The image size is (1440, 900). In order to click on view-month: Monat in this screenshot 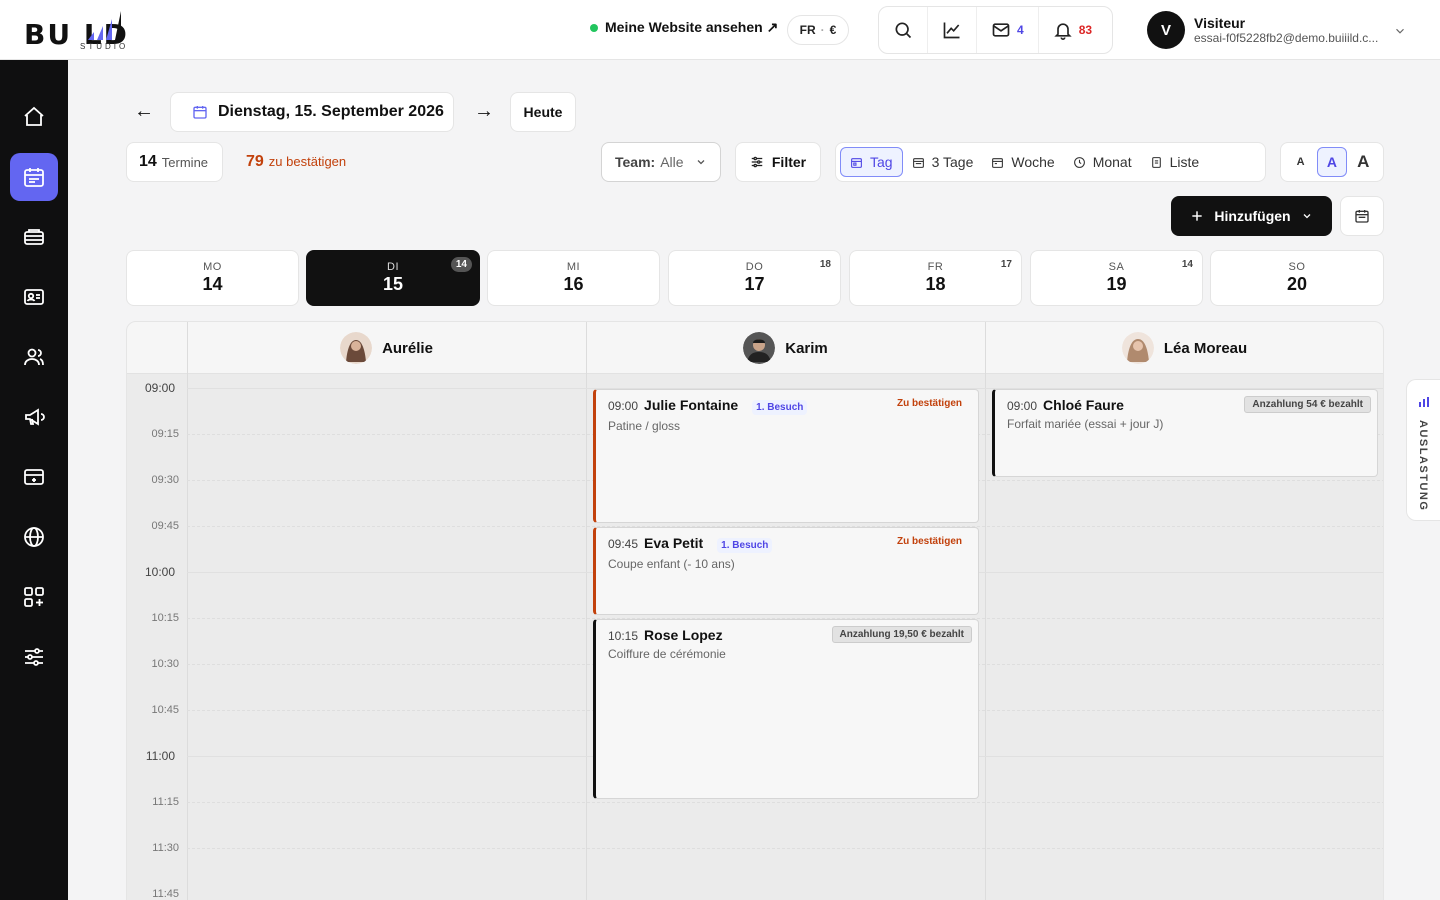, I will do `click(1102, 162)`.